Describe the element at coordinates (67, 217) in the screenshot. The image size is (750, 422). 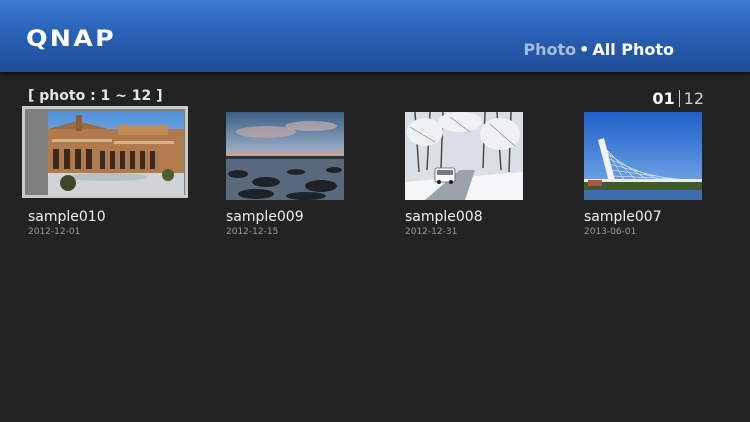
I see `photo-title: sample010` at that location.